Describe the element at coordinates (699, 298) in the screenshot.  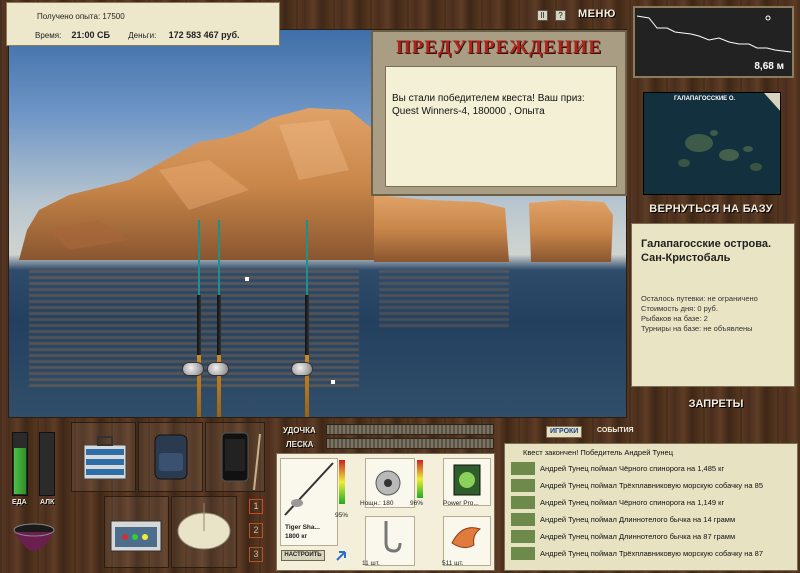
I see `location-info-line: Осталось путевки: не ограничено` at that location.